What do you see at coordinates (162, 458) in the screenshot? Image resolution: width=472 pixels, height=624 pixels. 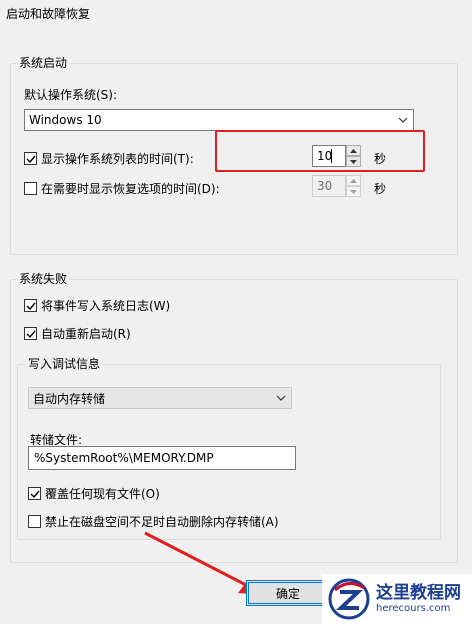 I see `dump-file-input: %SystemRoot%\MEMORY.DMP` at bounding box center [162, 458].